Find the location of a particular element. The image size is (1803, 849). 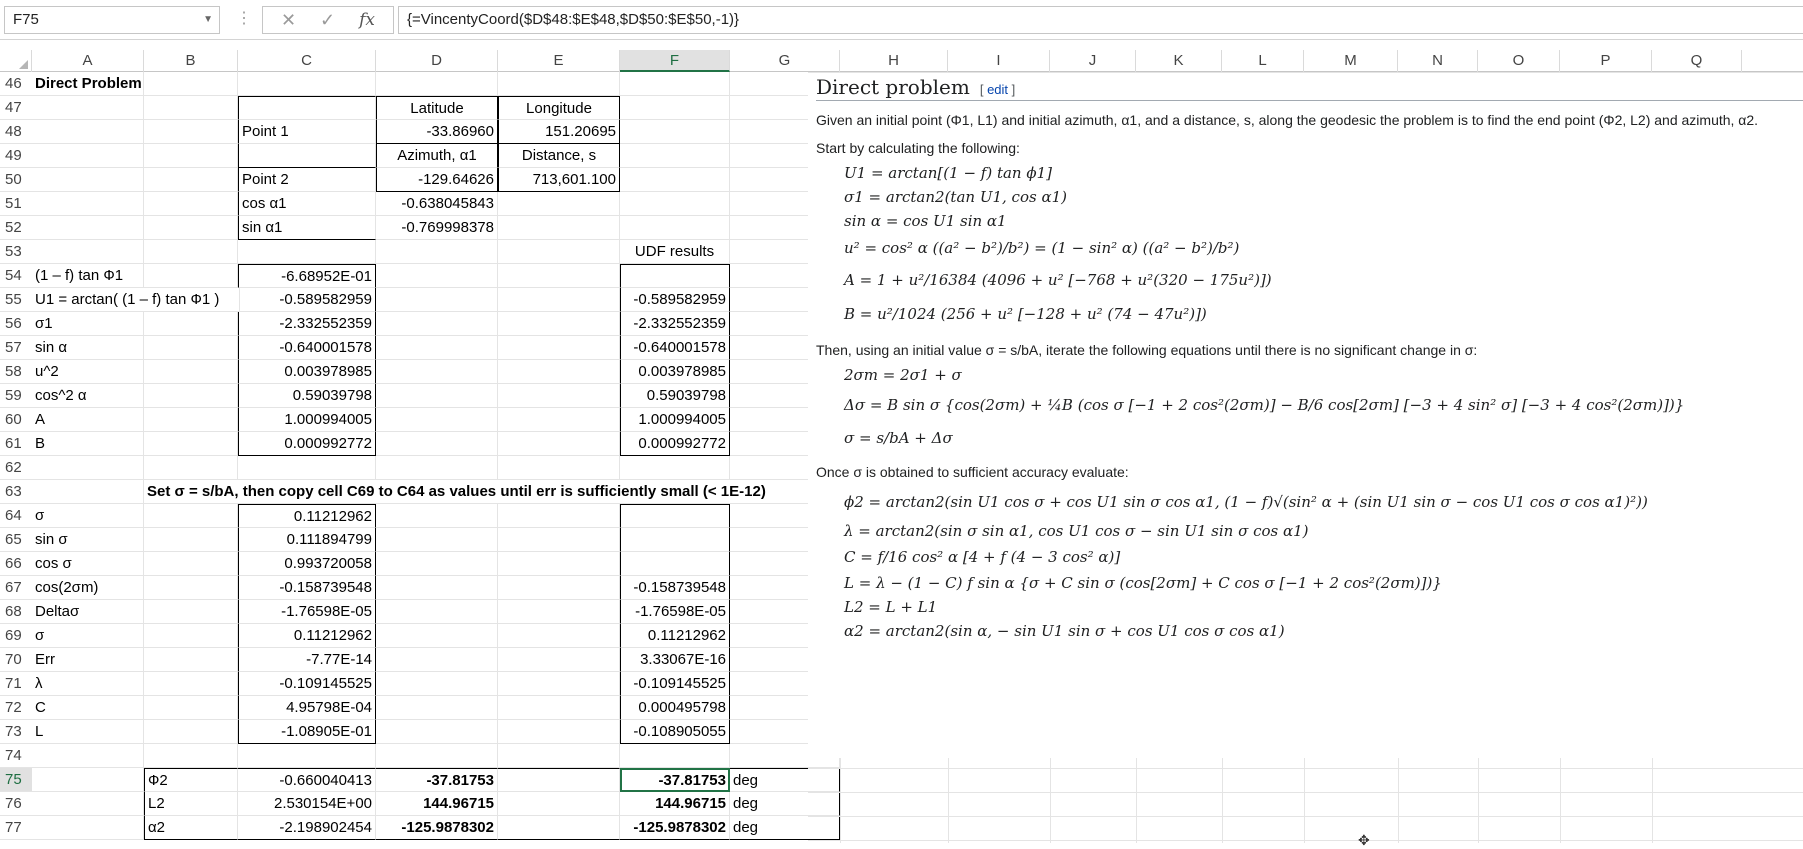

cell-d48: -33.86960 is located at coordinates (437, 132).